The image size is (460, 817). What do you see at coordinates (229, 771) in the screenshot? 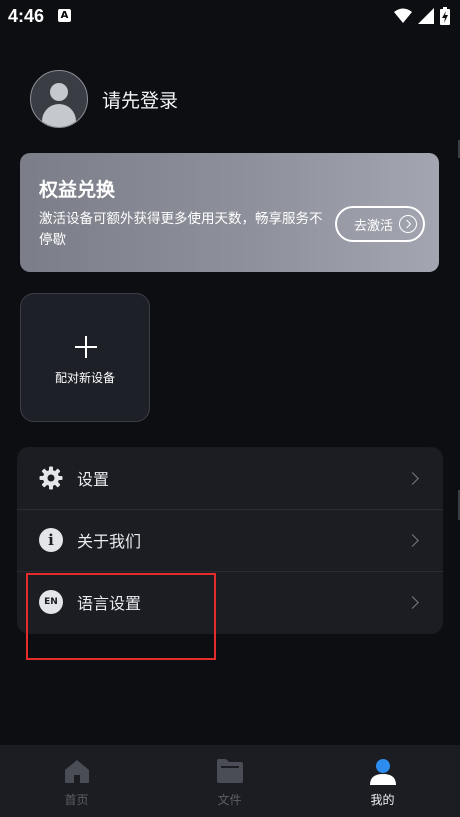
I see `folder-icon` at bounding box center [229, 771].